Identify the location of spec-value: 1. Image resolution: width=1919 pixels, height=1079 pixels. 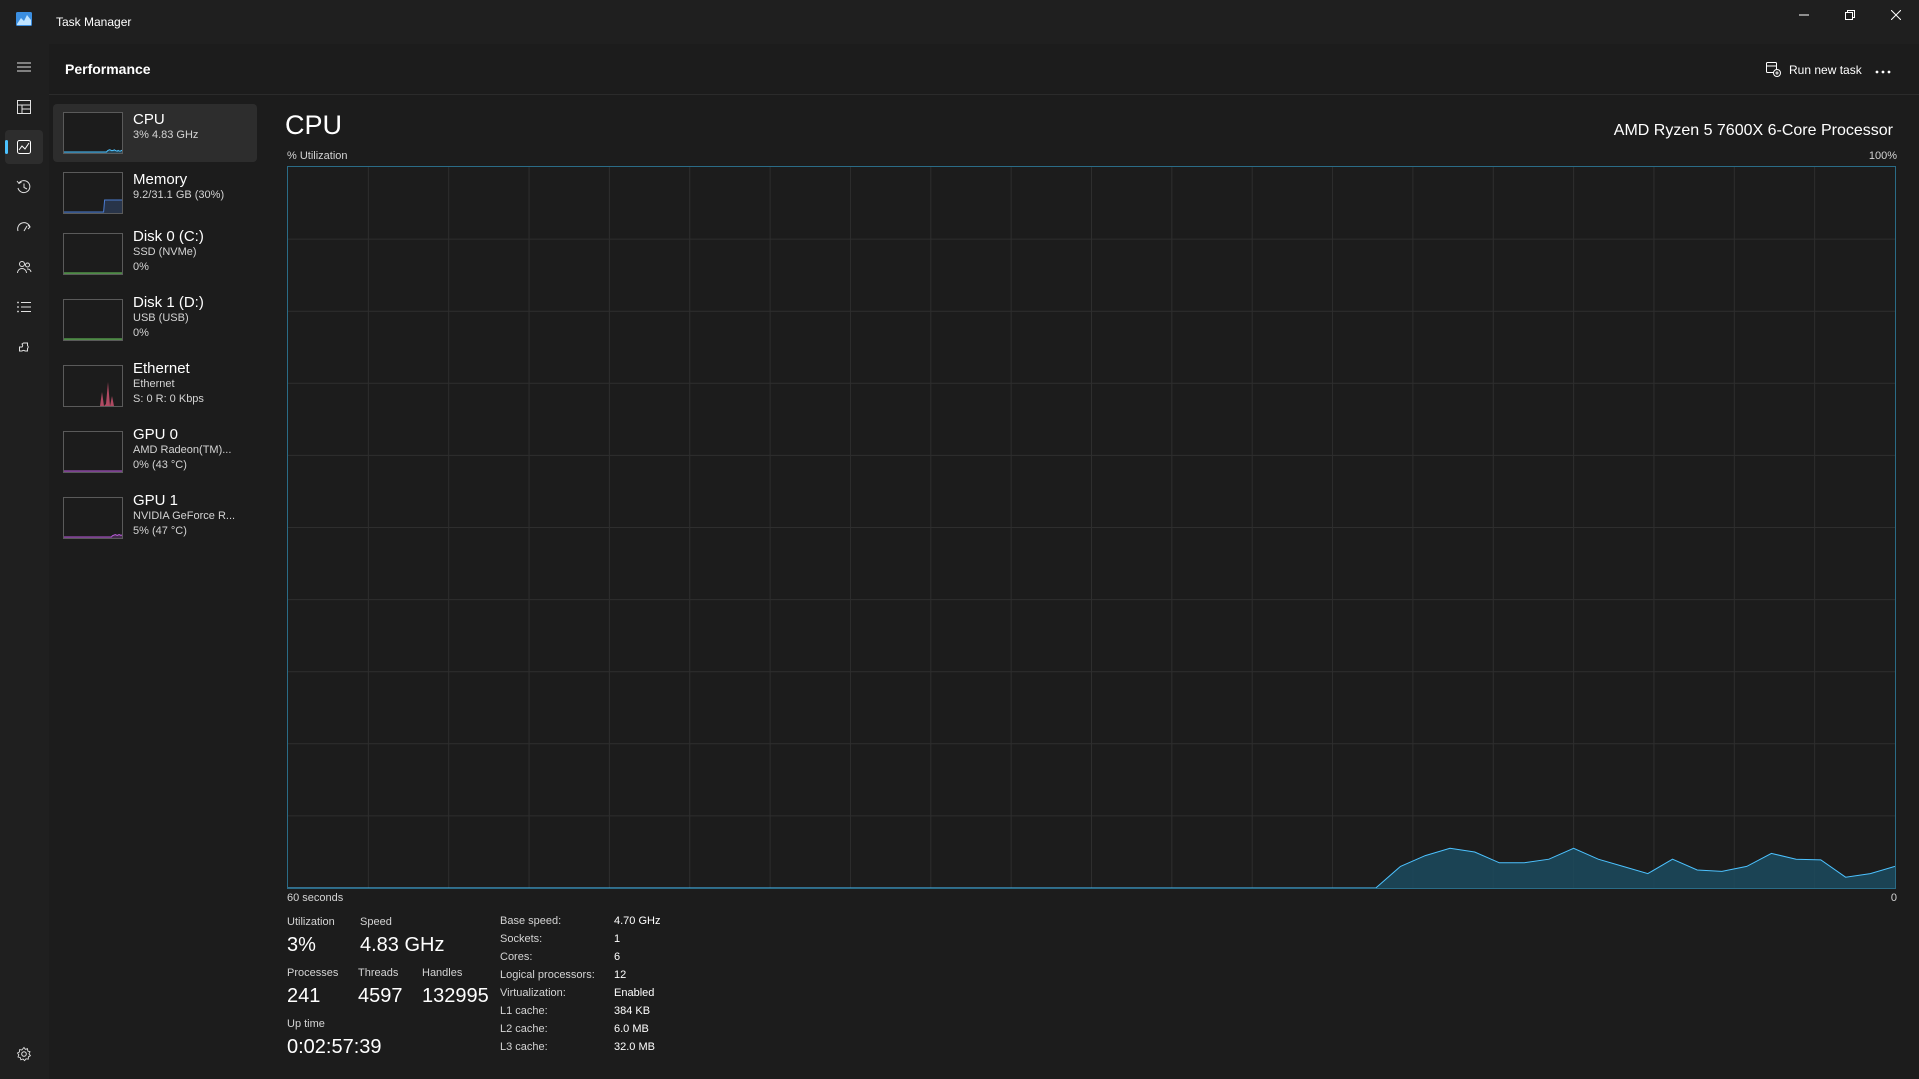
(617, 939).